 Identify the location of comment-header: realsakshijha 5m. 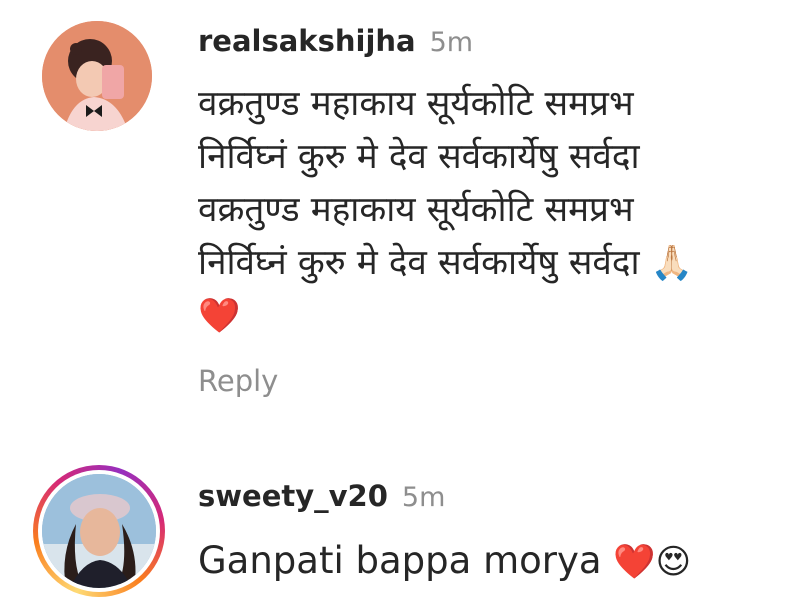
(335, 41).